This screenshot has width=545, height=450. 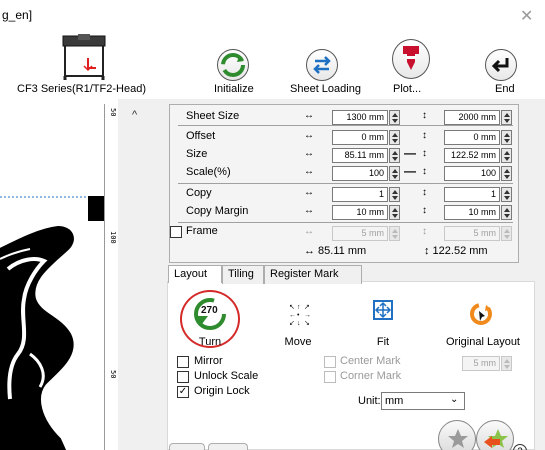 What do you see at coordinates (360, 173) in the screenshot?
I see `scale-x-input: 100` at bounding box center [360, 173].